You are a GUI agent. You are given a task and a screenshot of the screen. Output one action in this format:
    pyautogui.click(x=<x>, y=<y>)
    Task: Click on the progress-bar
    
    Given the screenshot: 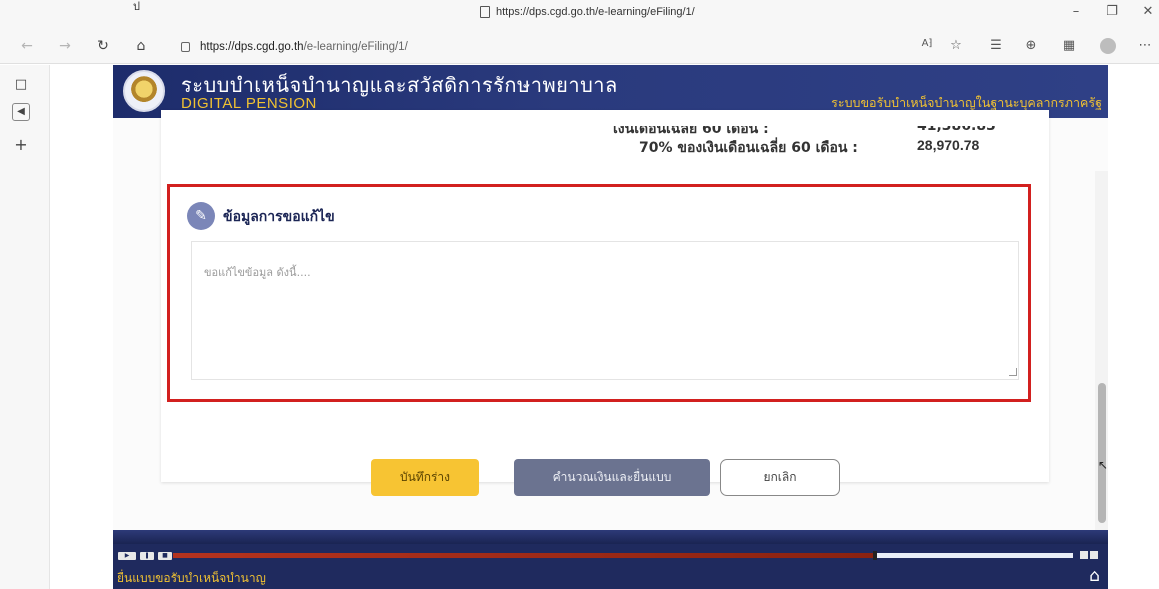 What is the action you would take?
    pyautogui.click(x=623, y=555)
    